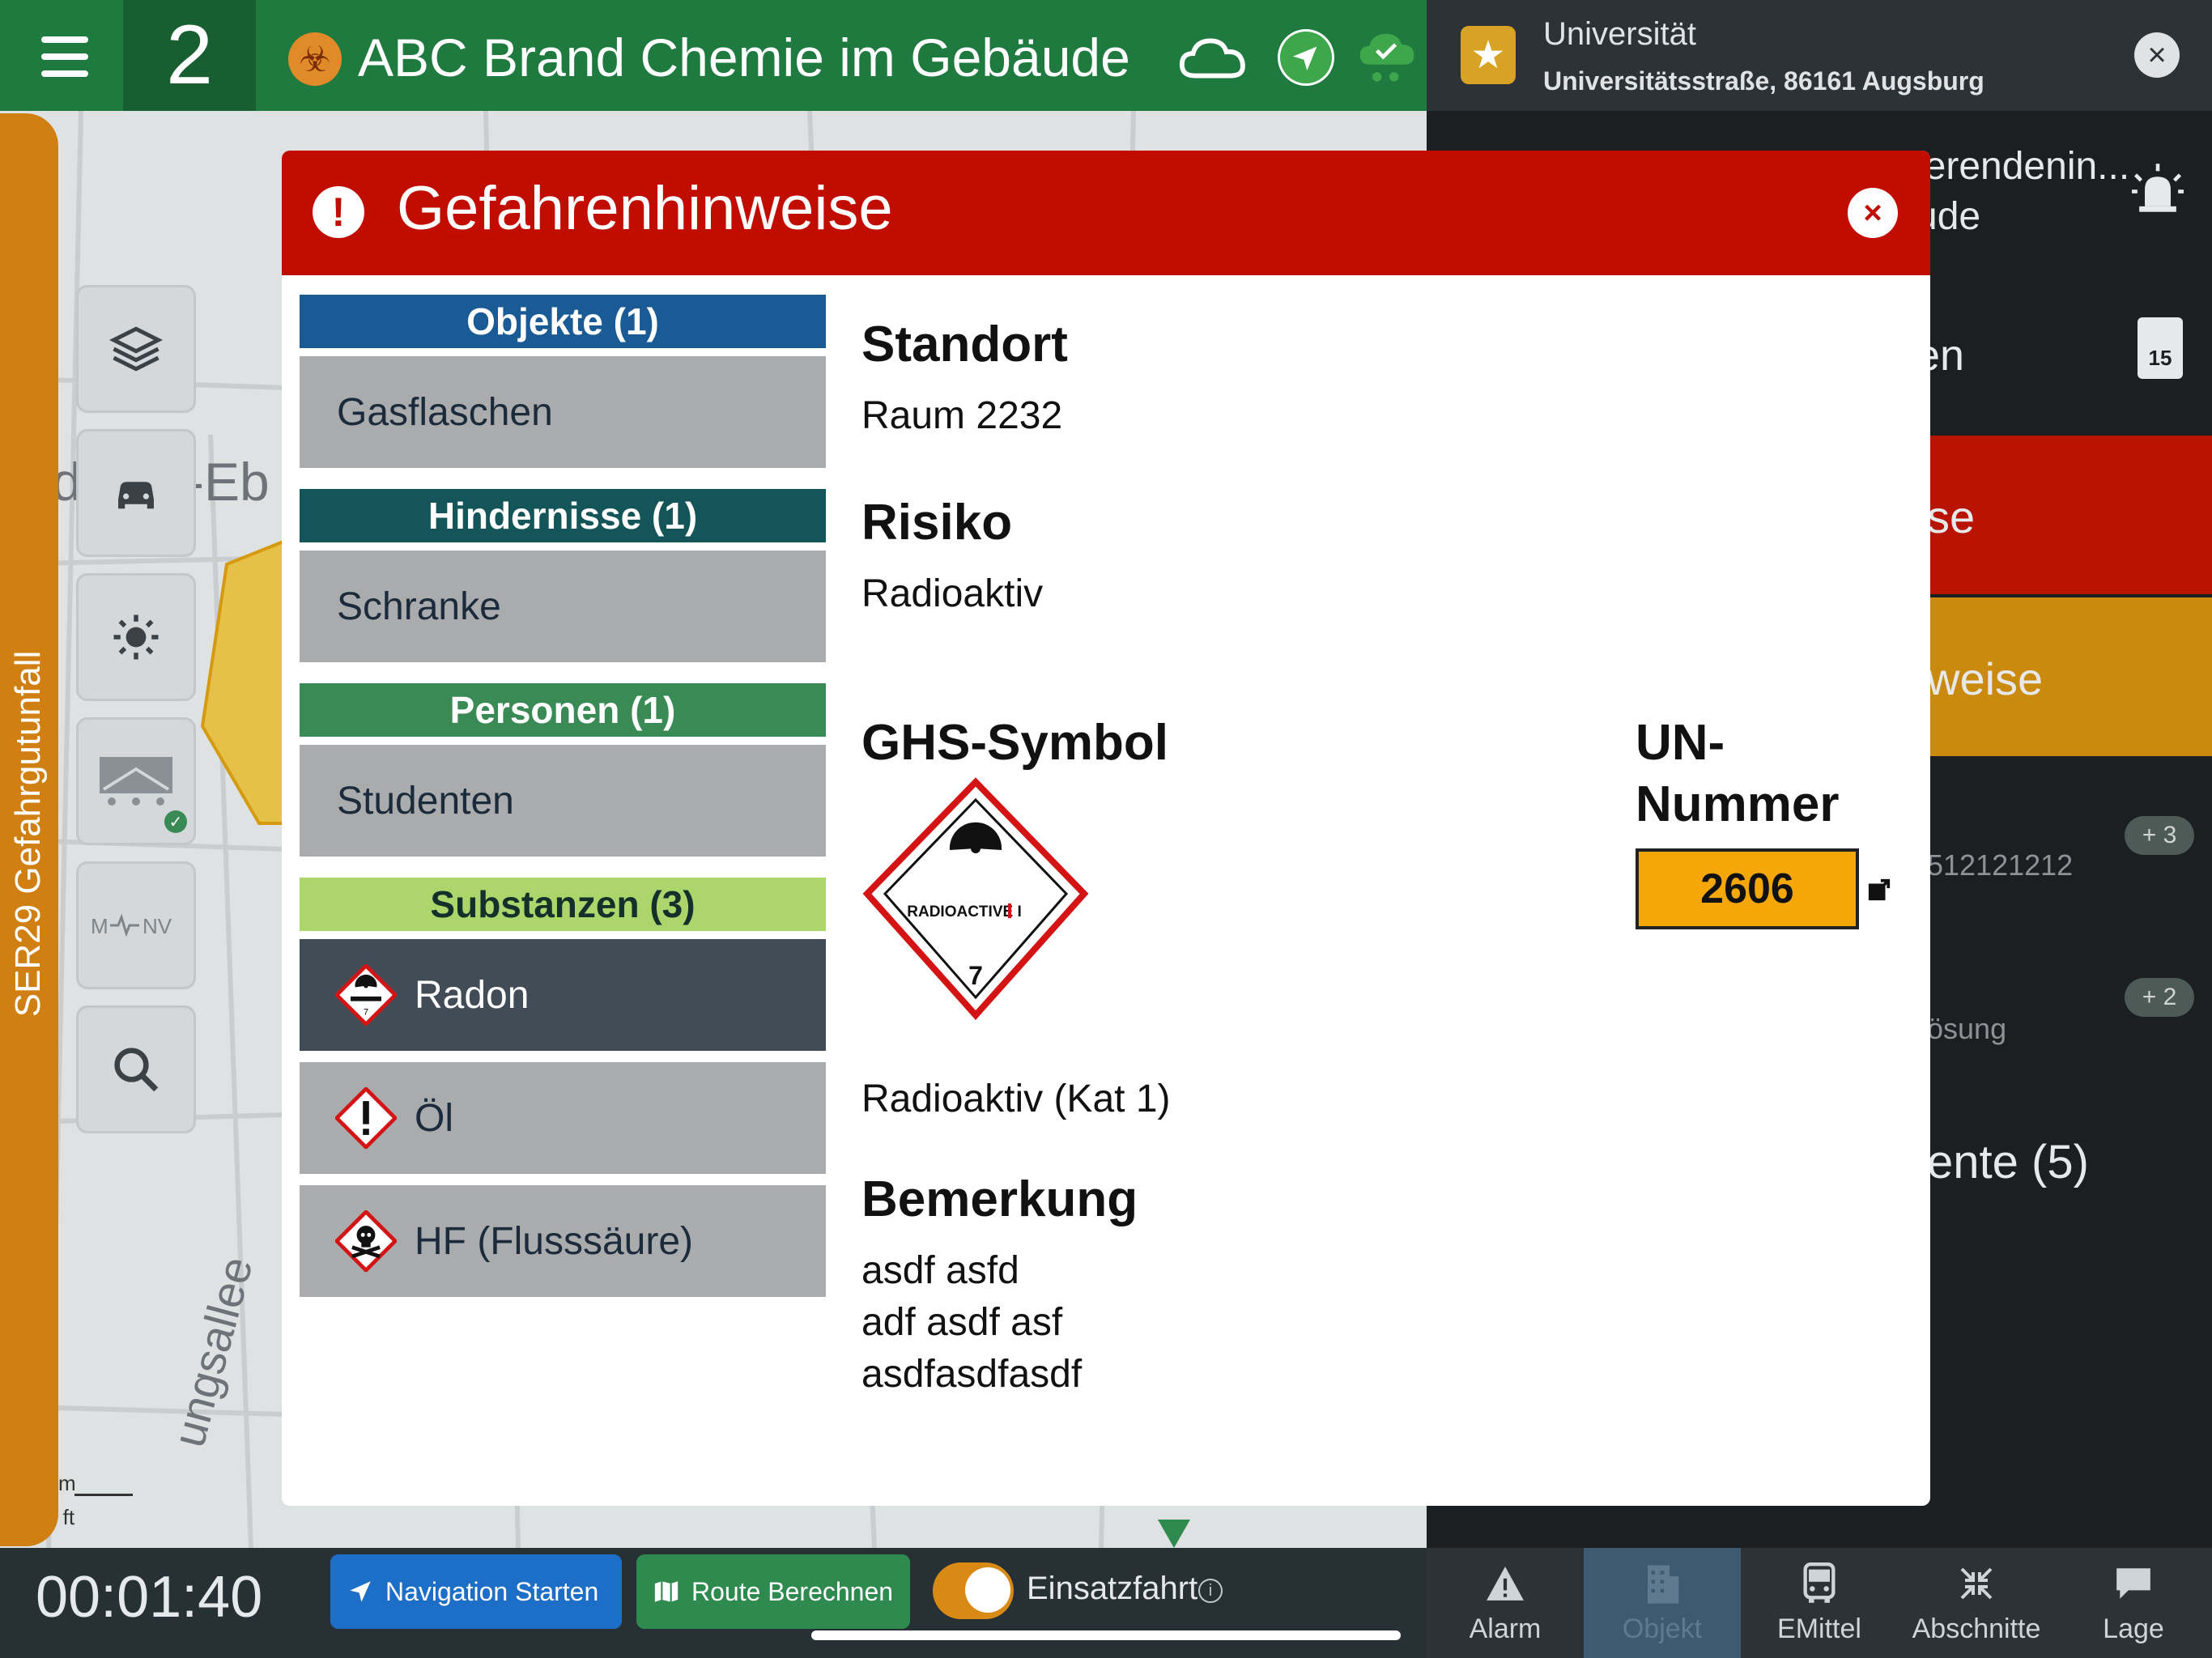  What do you see at coordinates (953, 593) in the screenshot?
I see `risiko-value: Radioaktiv` at bounding box center [953, 593].